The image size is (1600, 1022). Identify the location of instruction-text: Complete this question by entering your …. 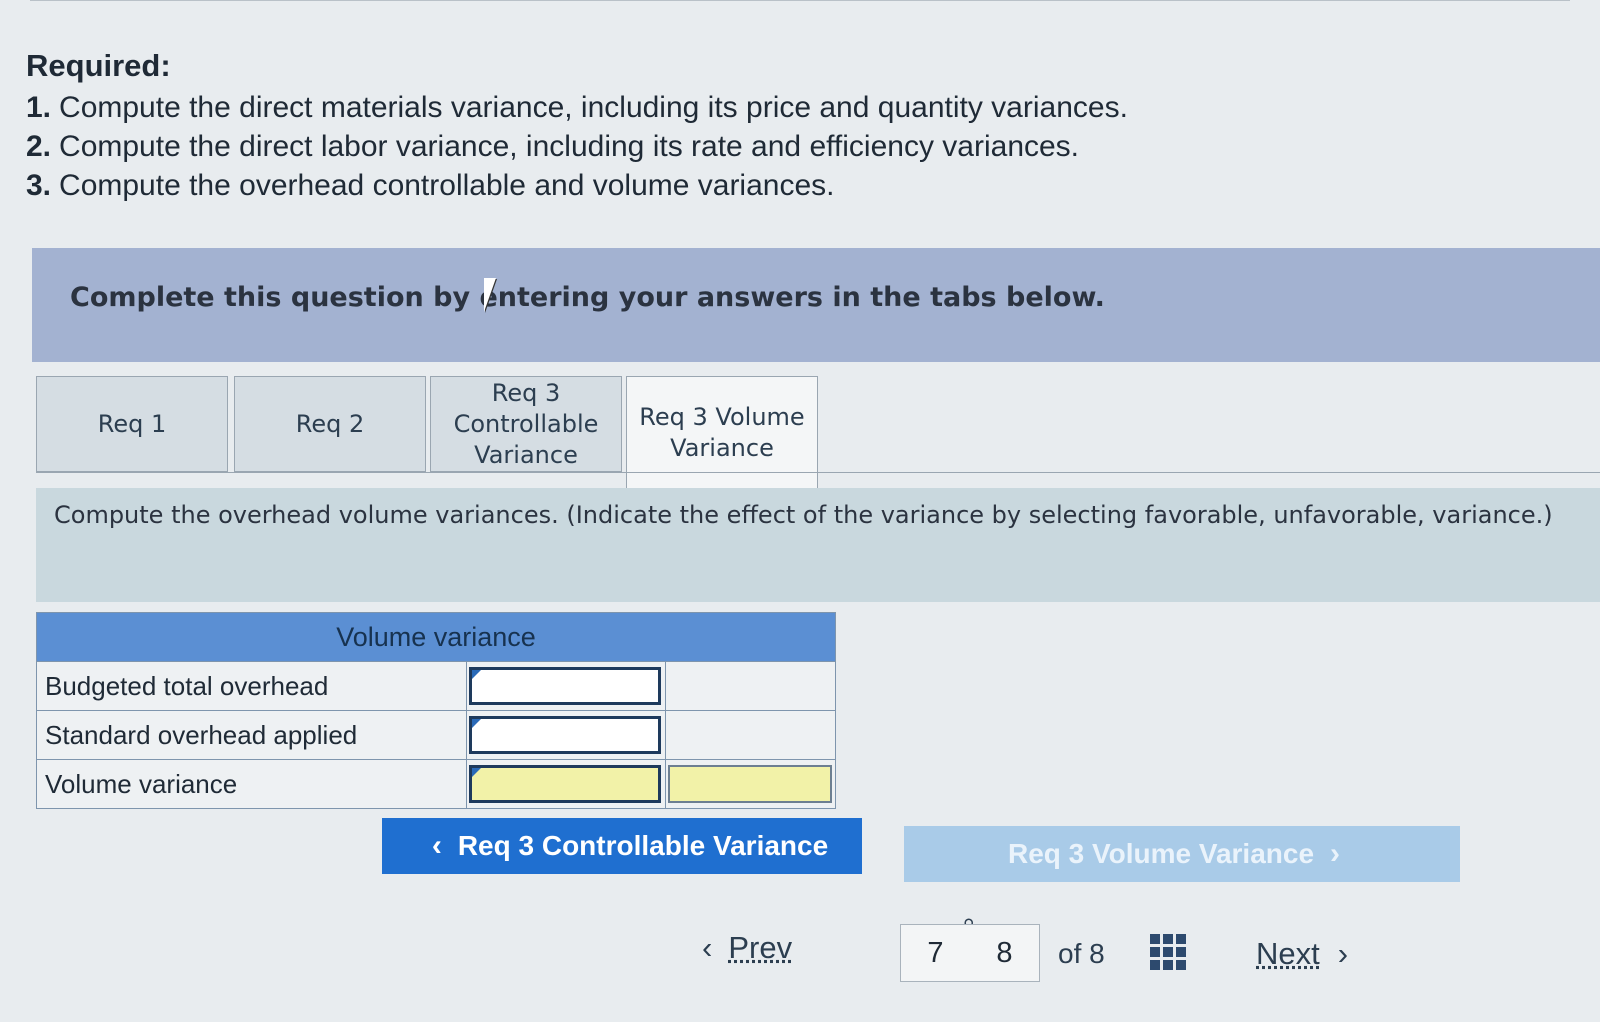
(587, 297).